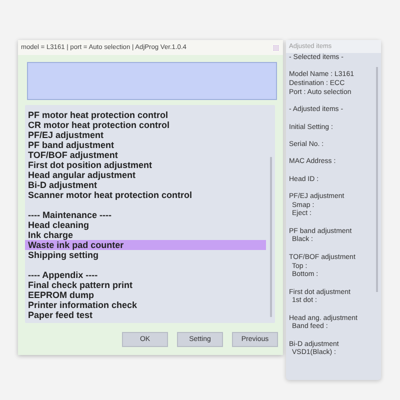 This screenshot has width=400, height=400. Describe the element at coordinates (147, 175) in the screenshot. I see `menu-item: Head angular adjustment` at that location.